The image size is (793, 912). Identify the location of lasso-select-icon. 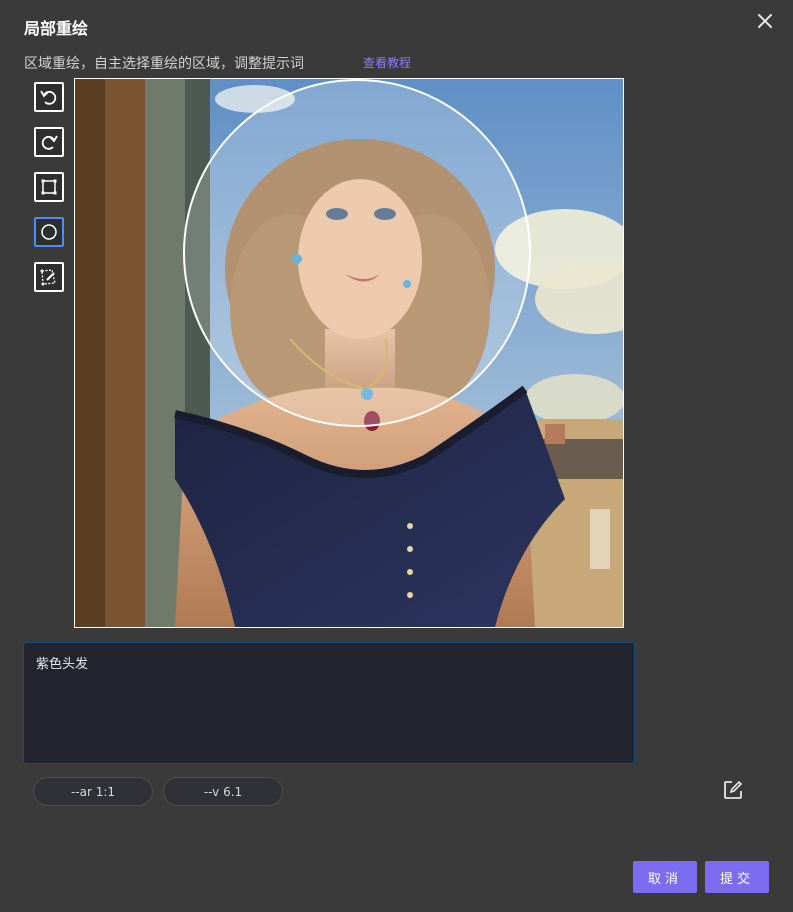
(48, 277).